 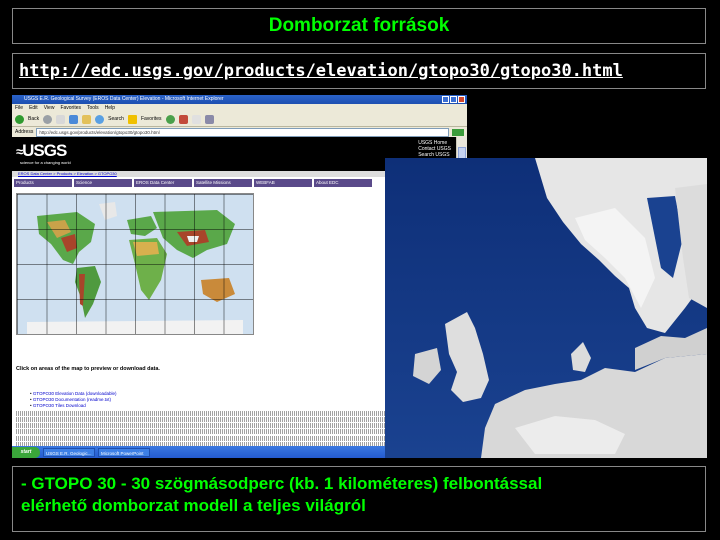 I want to click on search-label: Search, so click(x=116, y=119).